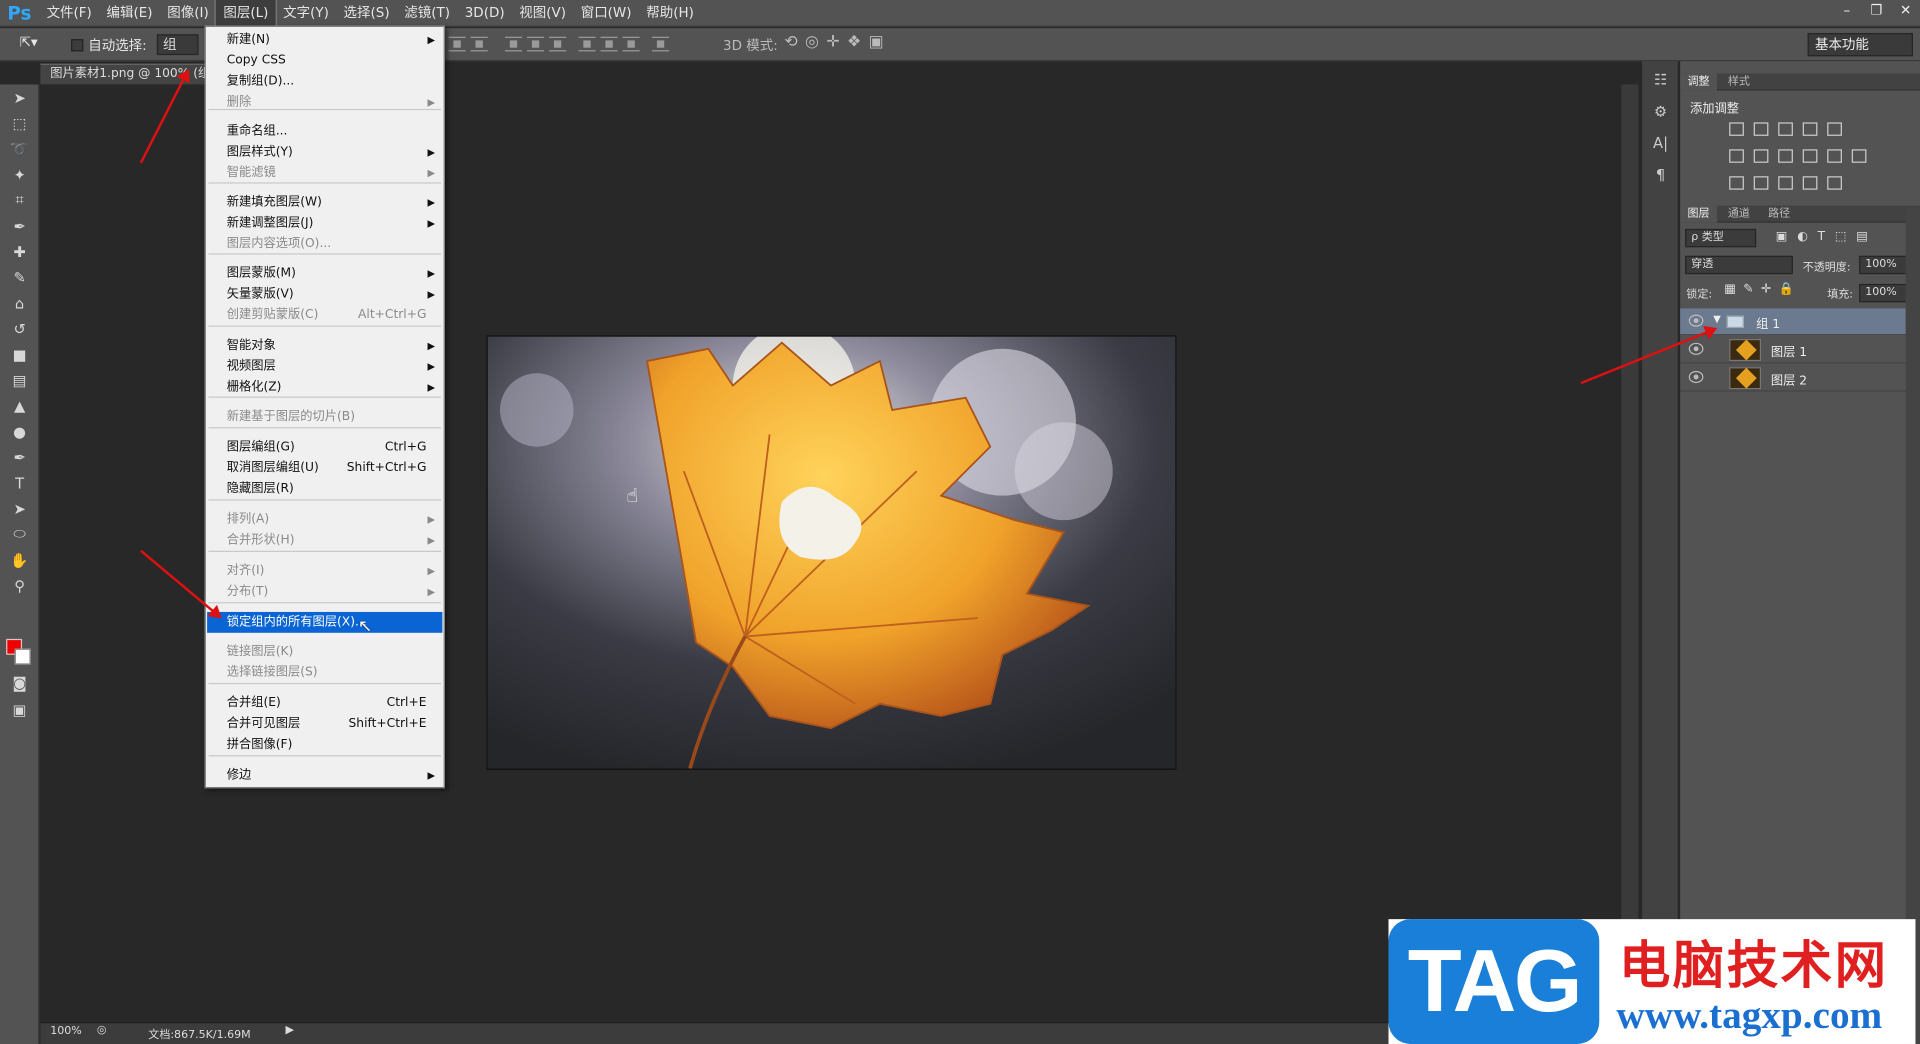  I want to click on menu-filter: 滤镜(T), so click(427, 13).